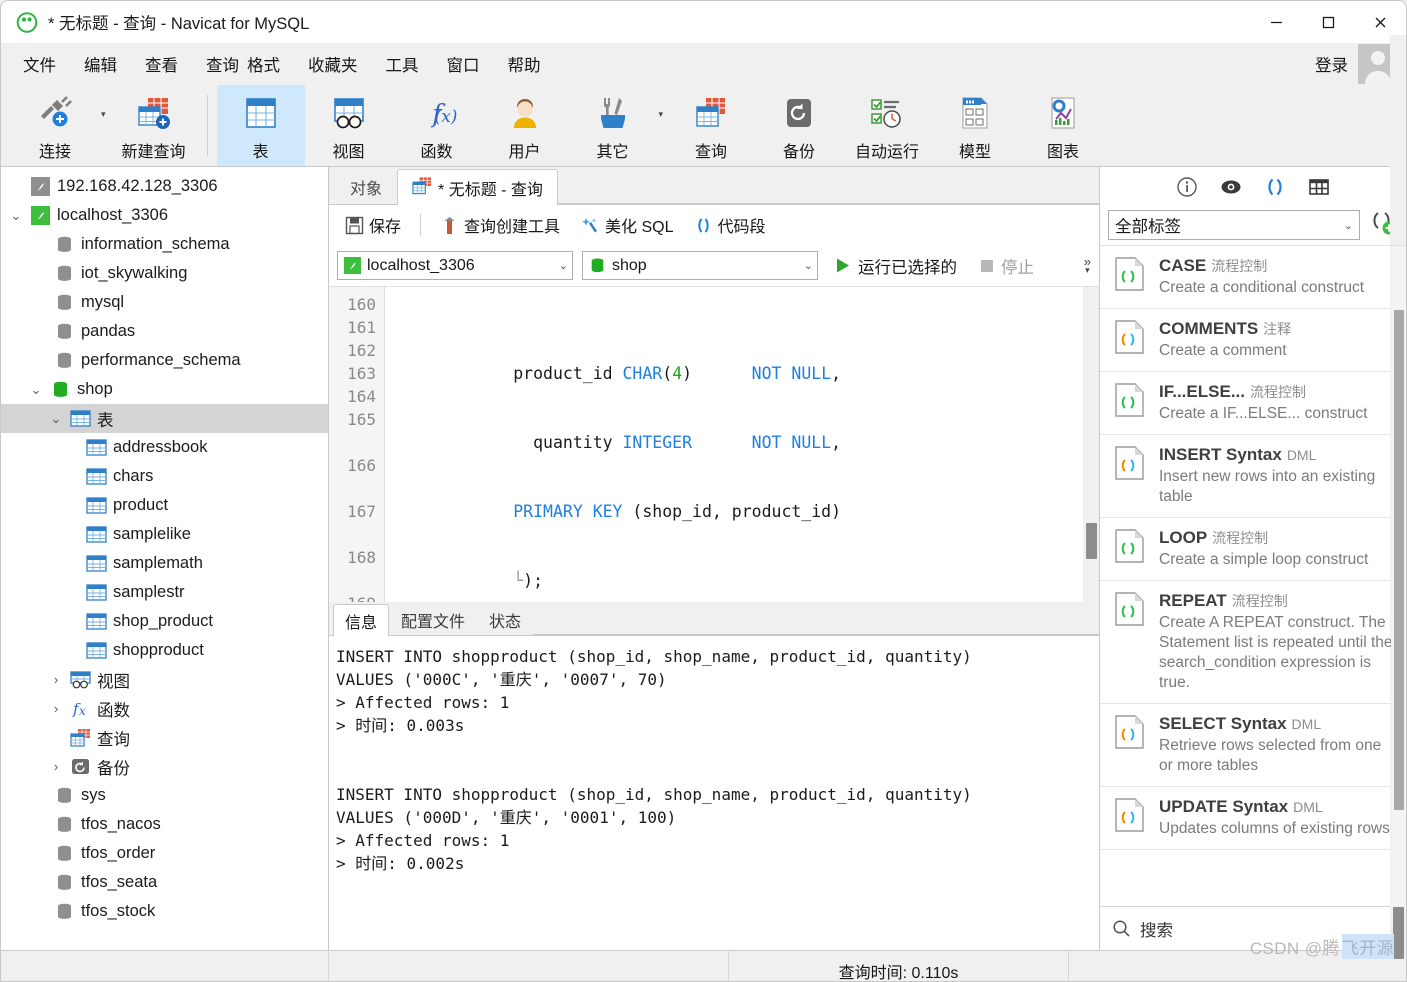  What do you see at coordinates (164, 186) in the screenshot?
I see `tree-item-connection-remote: 192.168.42.128_3306` at bounding box center [164, 186].